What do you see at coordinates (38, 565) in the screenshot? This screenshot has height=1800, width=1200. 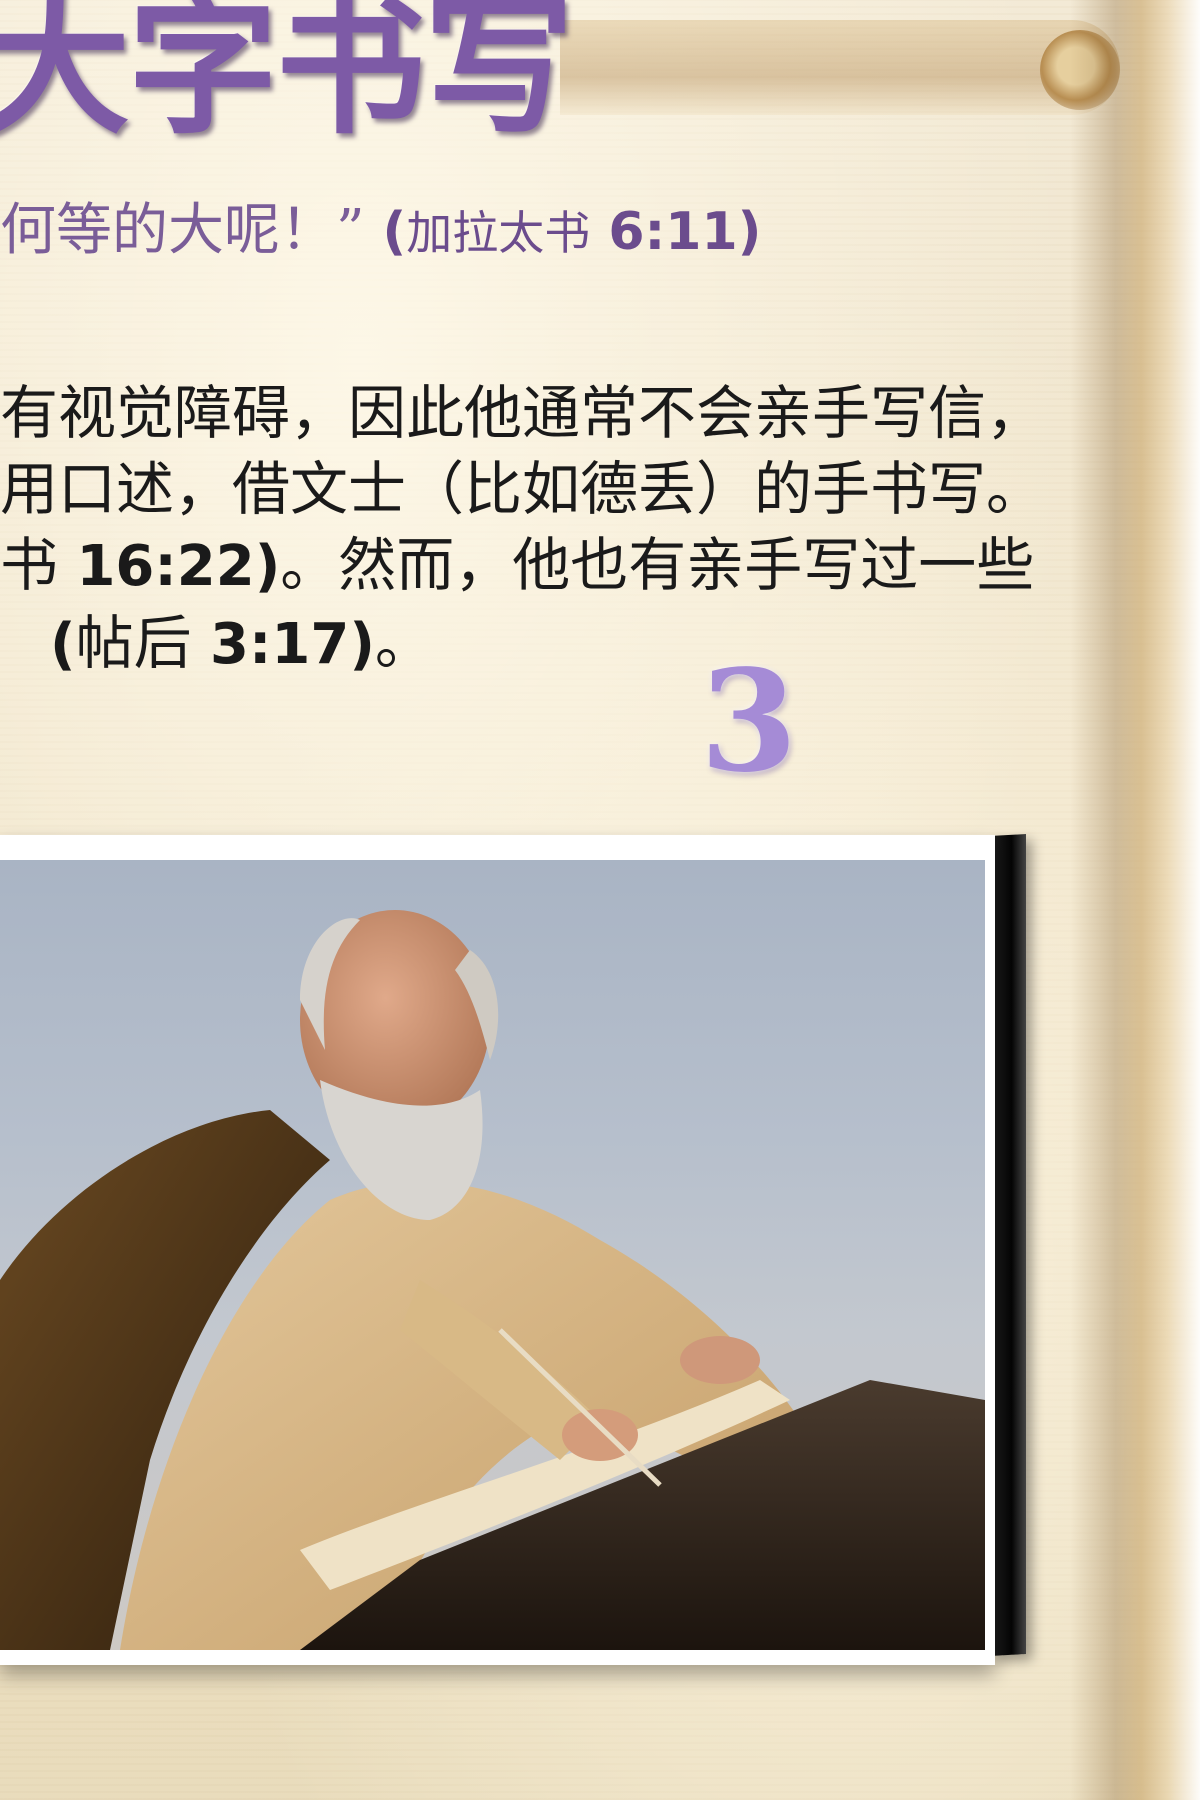 I see `body-line-3-seg-1: 书` at bounding box center [38, 565].